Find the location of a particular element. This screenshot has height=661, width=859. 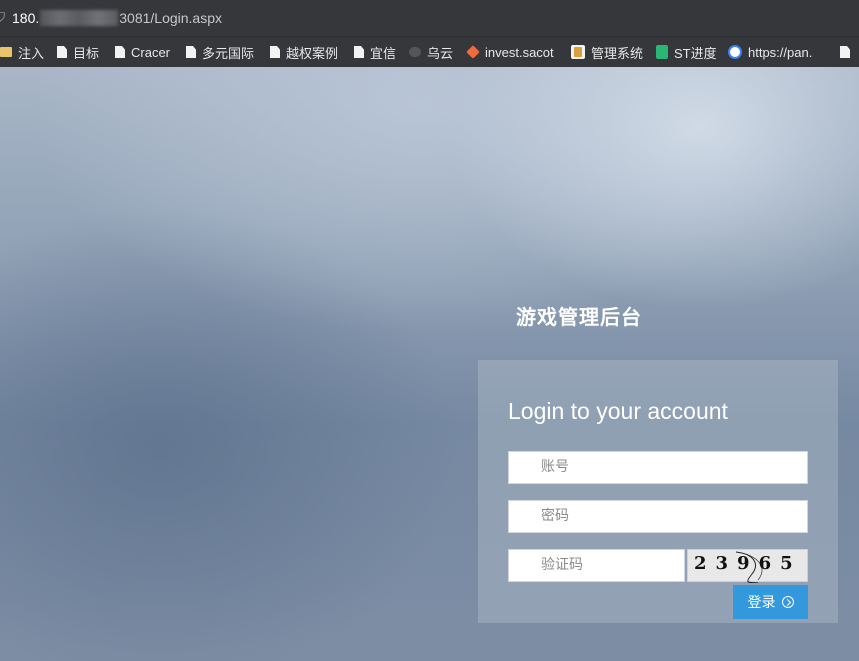

login-button: 登录 is located at coordinates (770, 602).